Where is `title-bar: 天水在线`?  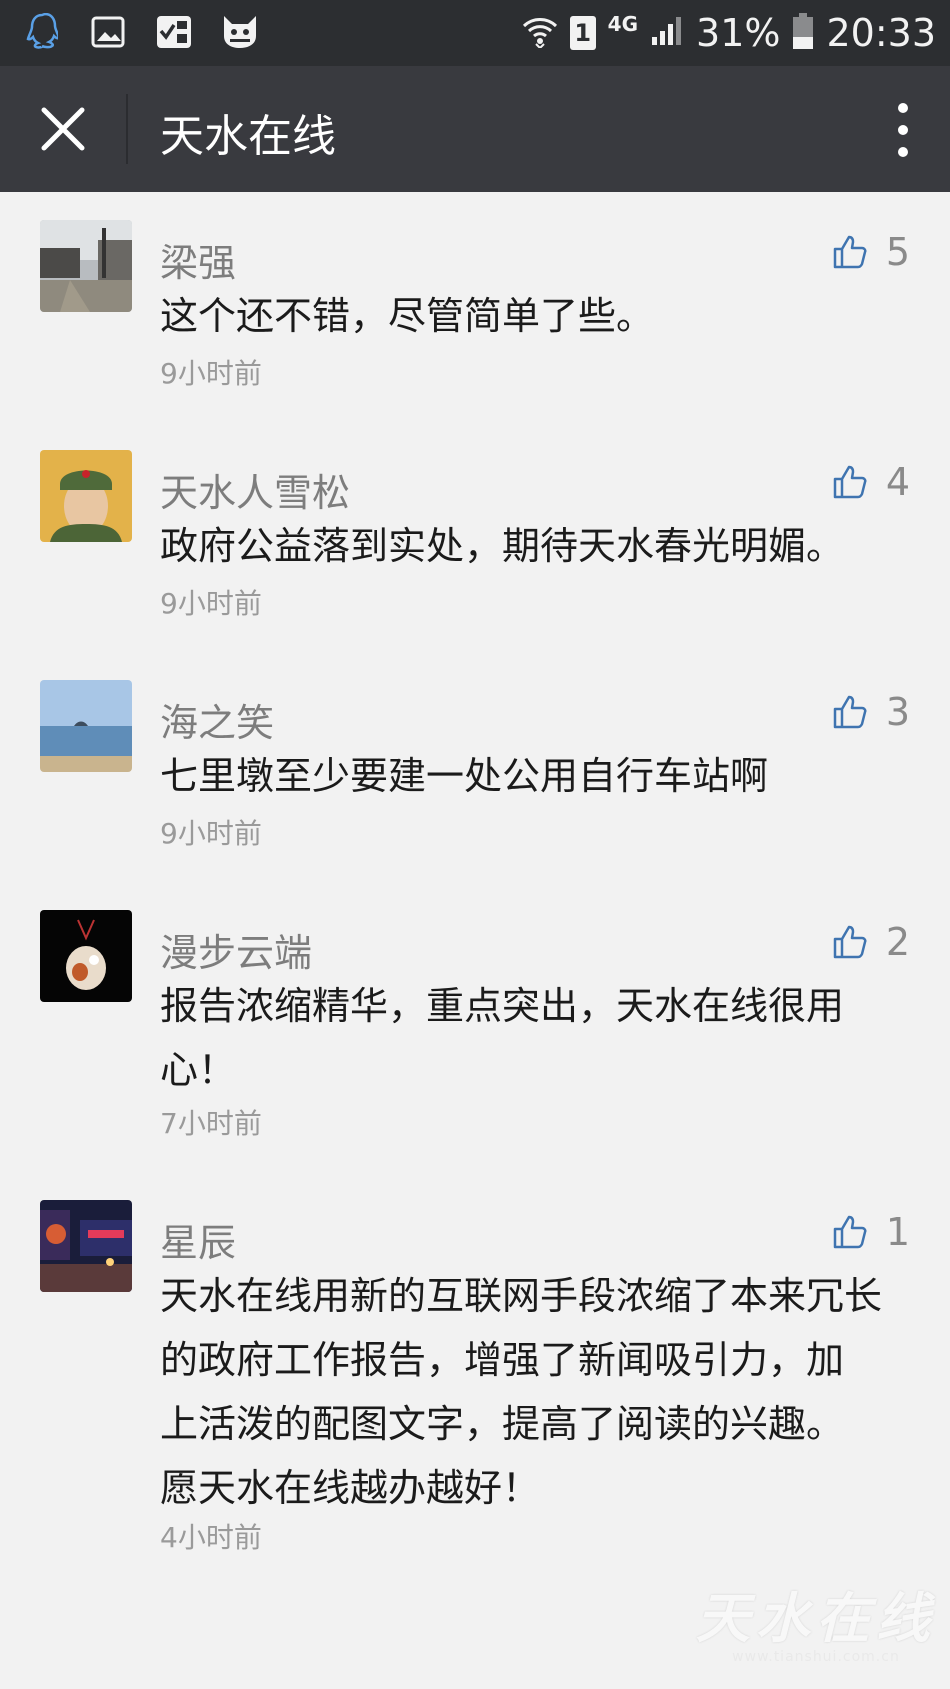 title-bar: 天水在线 is located at coordinates (475, 129).